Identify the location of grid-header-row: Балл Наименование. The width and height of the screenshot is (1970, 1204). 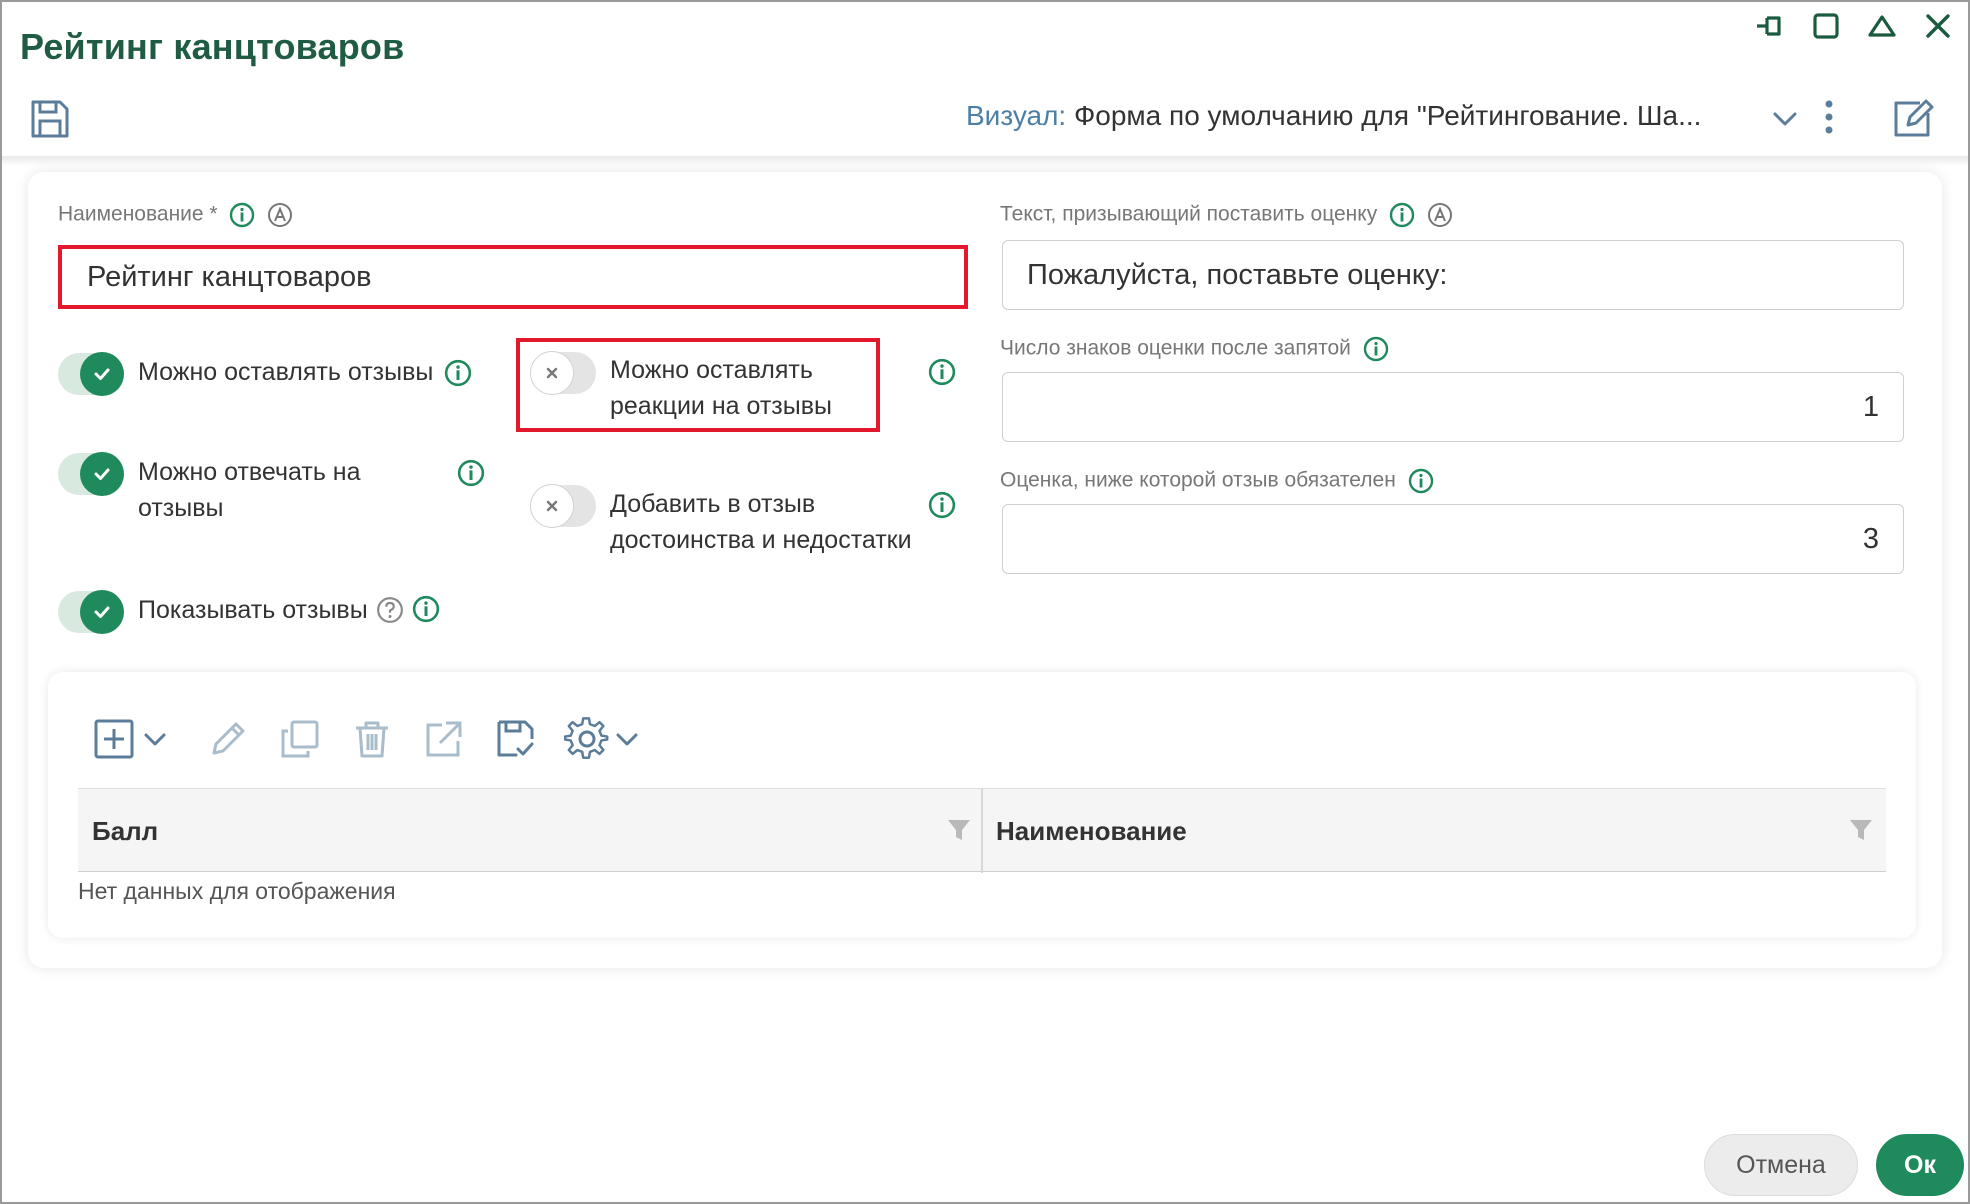
(982, 830).